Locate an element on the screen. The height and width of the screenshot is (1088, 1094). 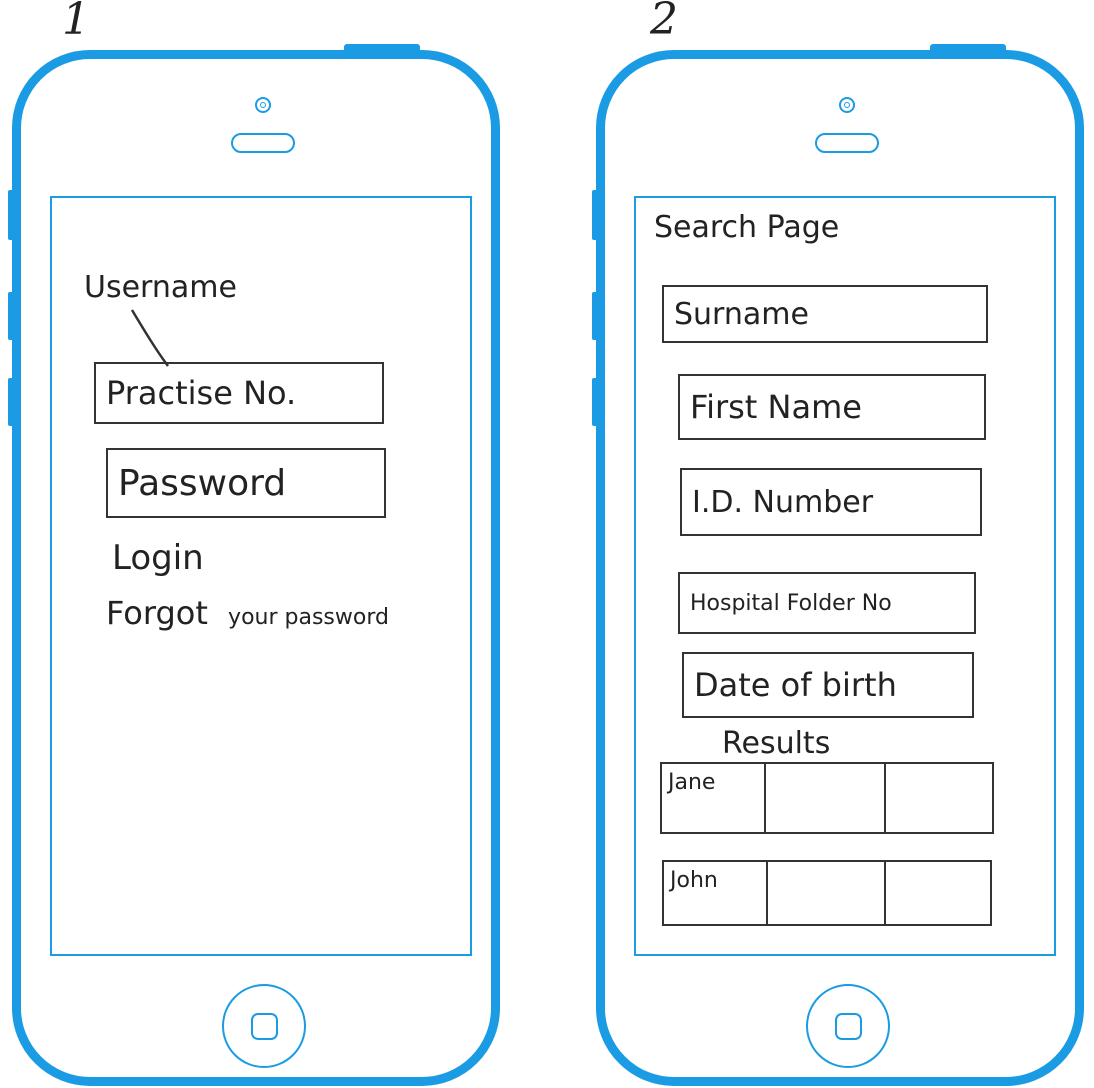
first-name-input: First Name is located at coordinates (832, 407).